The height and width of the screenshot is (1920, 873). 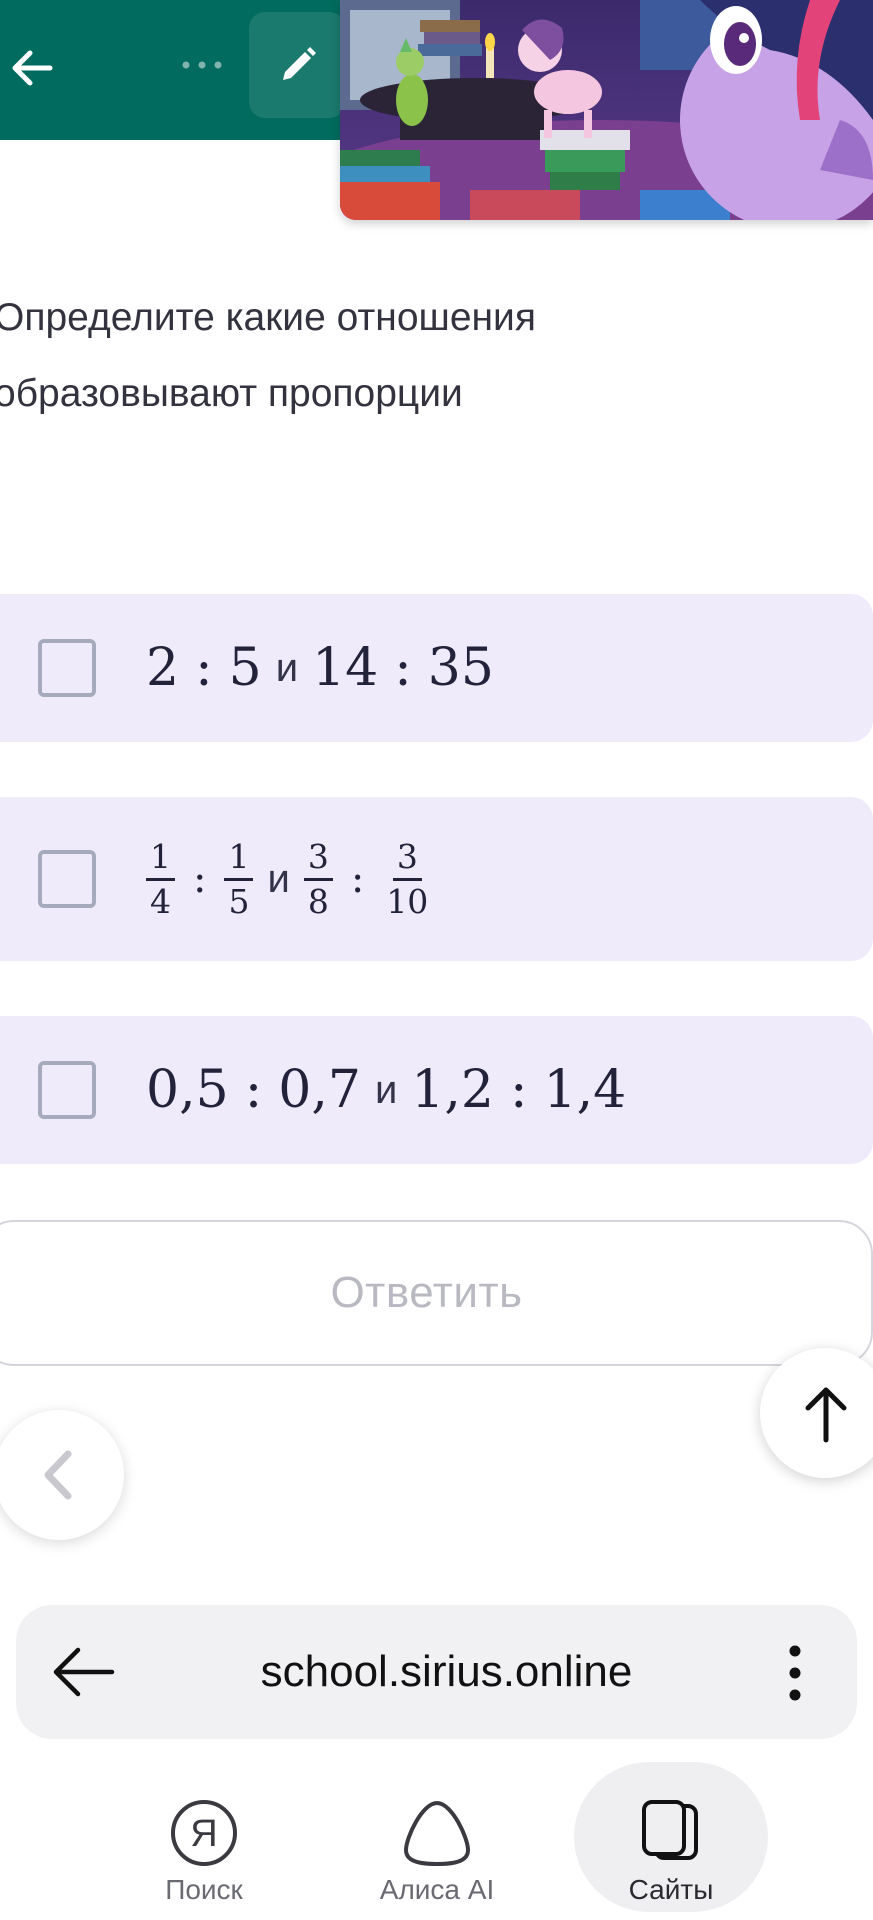 What do you see at coordinates (436, 1293) in the screenshot?
I see `submit-answer-button: Ответить` at bounding box center [436, 1293].